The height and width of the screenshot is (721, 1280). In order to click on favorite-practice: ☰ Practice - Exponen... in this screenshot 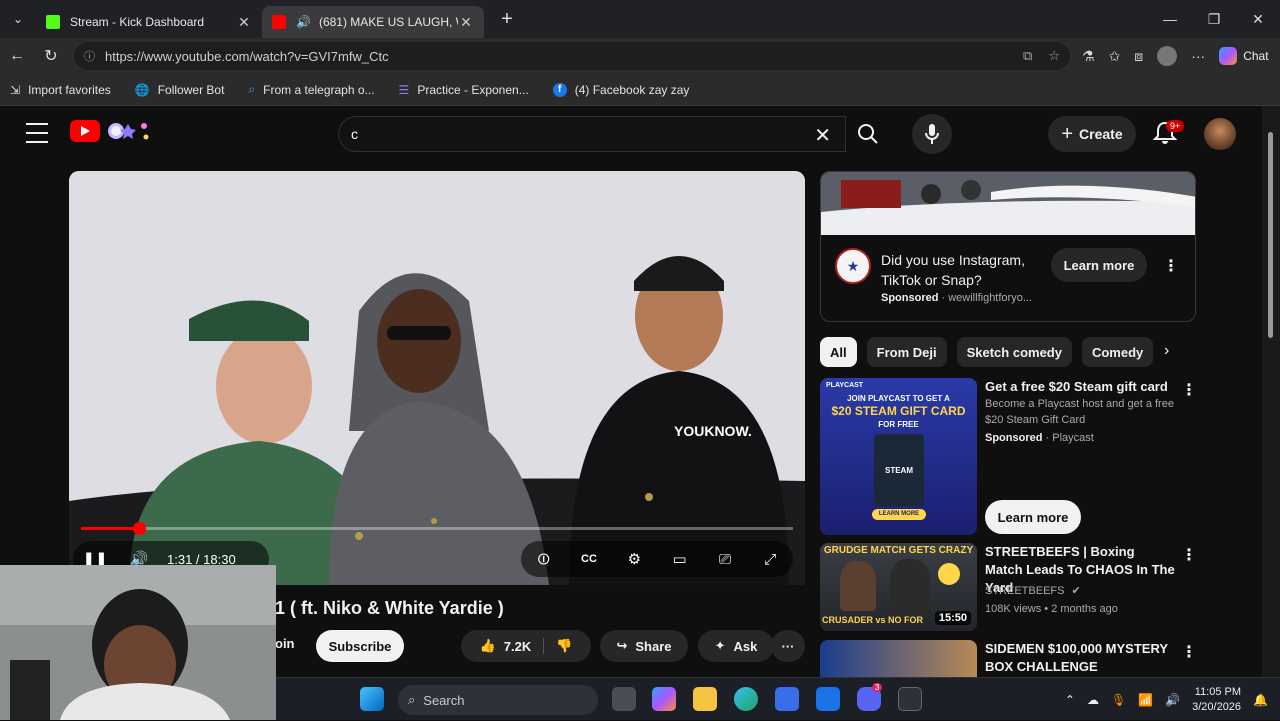, I will do `click(464, 90)`.